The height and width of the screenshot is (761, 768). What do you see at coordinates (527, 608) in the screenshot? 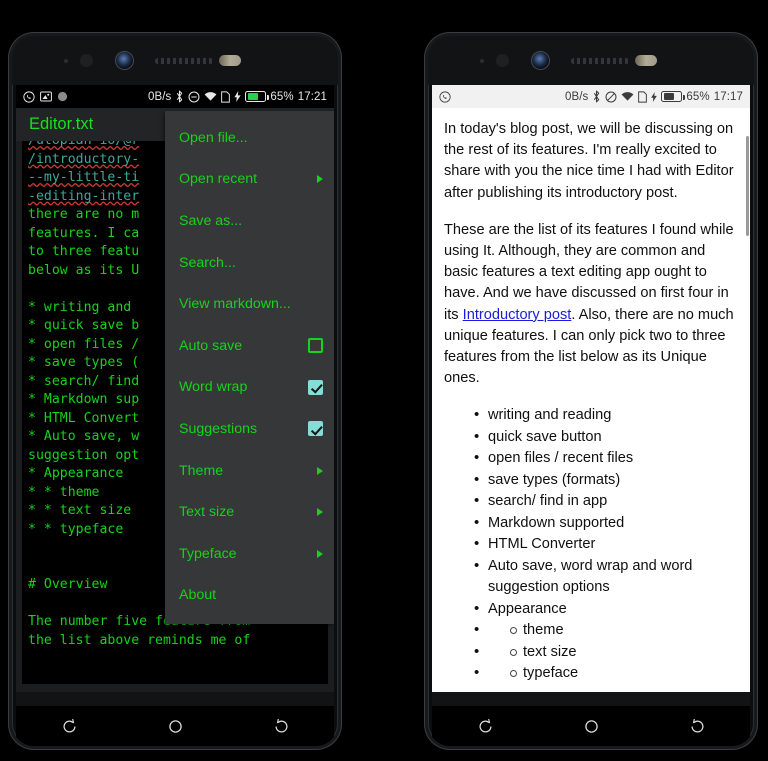
I see `feature-item-label: Appearance` at bounding box center [527, 608].